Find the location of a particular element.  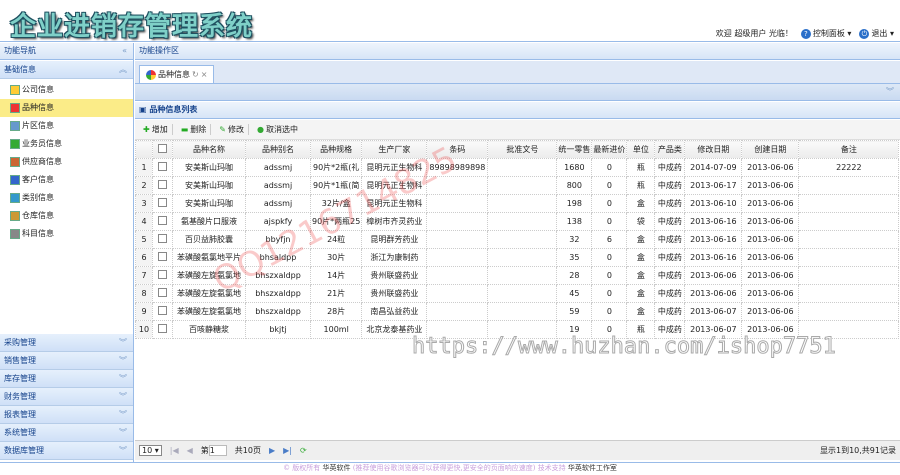

collapse-sidebar-icon: « is located at coordinates (124, 51).